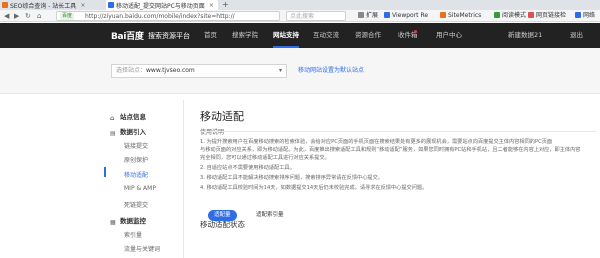 The height and width of the screenshot is (258, 600). I want to click on bookmark-sitemetrics: SiteMetrics, so click(460, 16).